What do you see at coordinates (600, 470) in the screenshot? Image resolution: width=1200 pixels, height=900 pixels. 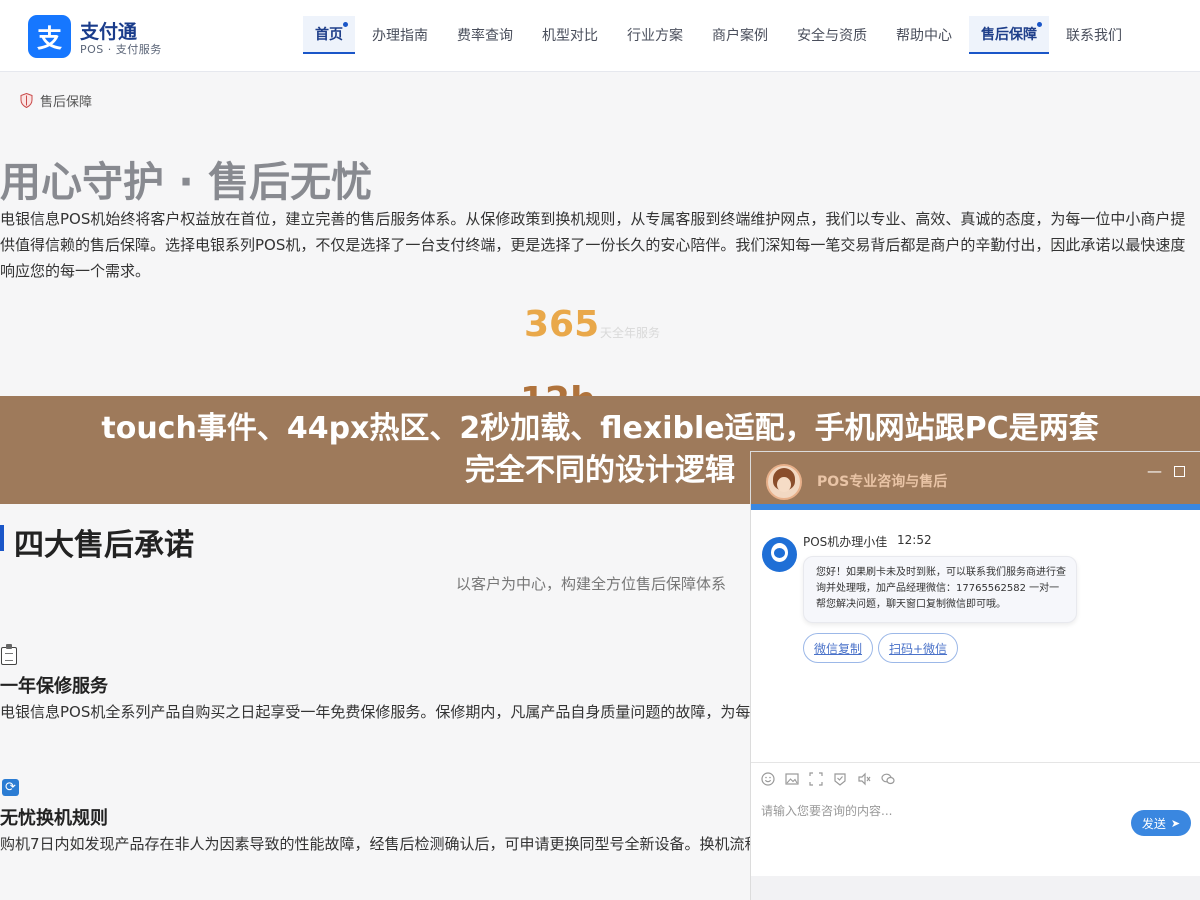 I see `banner-line-2: 完全不同的设计逻辑` at bounding box center [600, 470].